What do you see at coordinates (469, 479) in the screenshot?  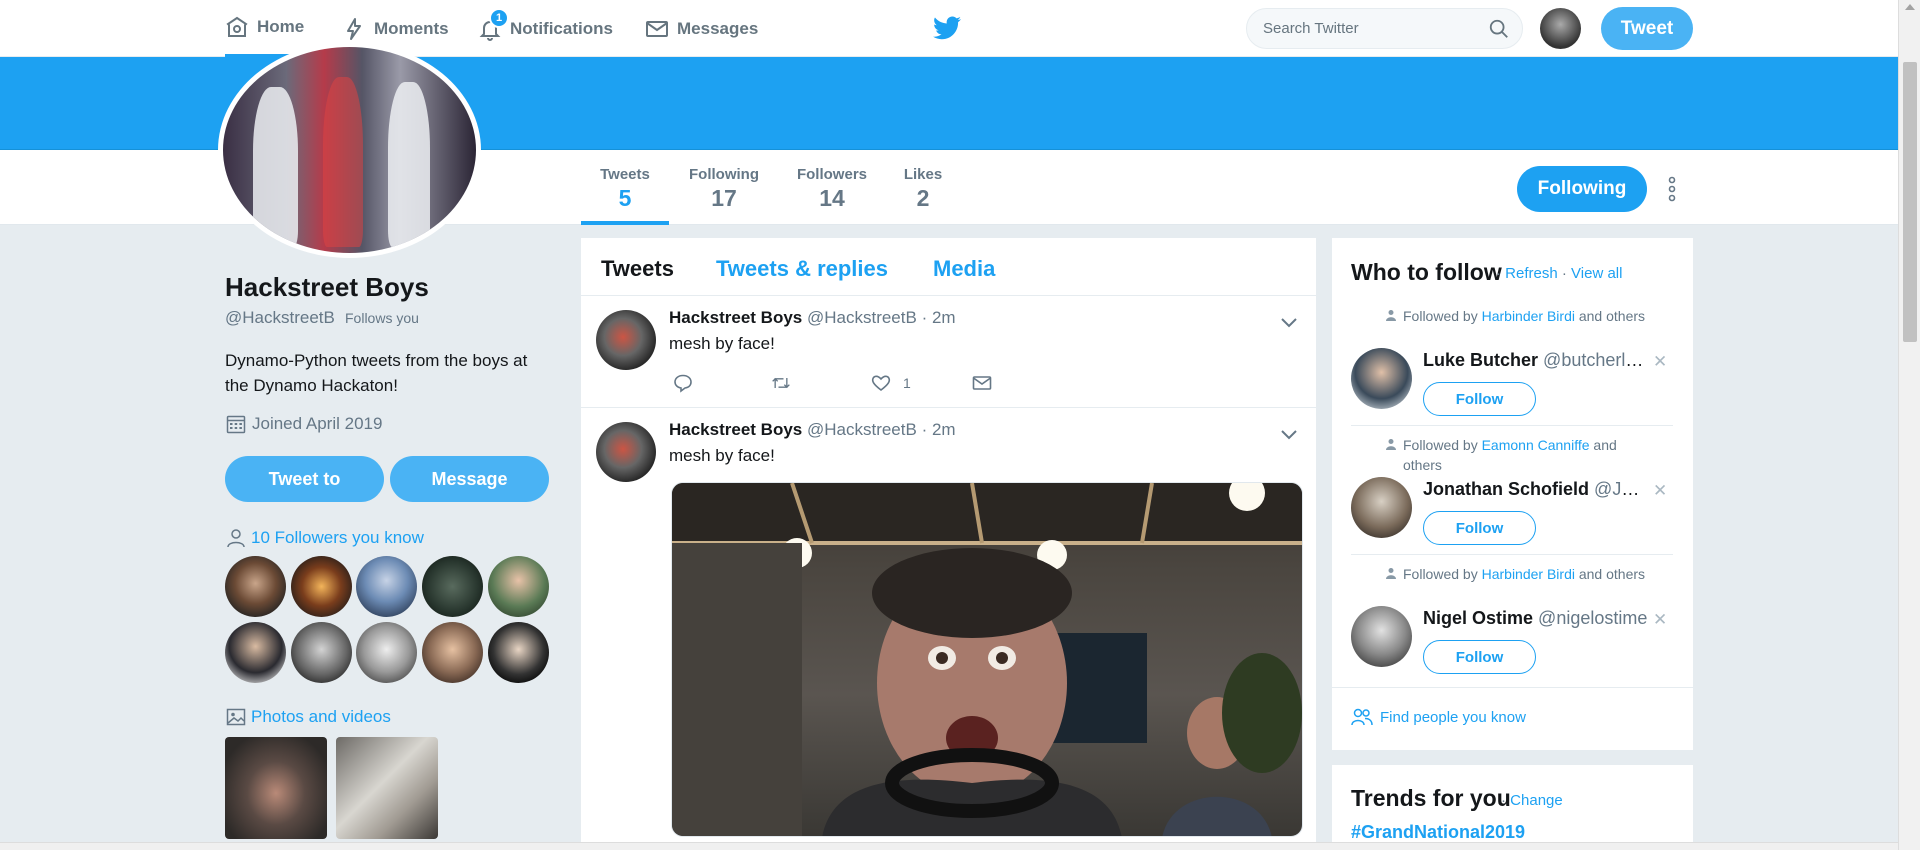 I see `message-button: Message` at bounding box center [469, 479].